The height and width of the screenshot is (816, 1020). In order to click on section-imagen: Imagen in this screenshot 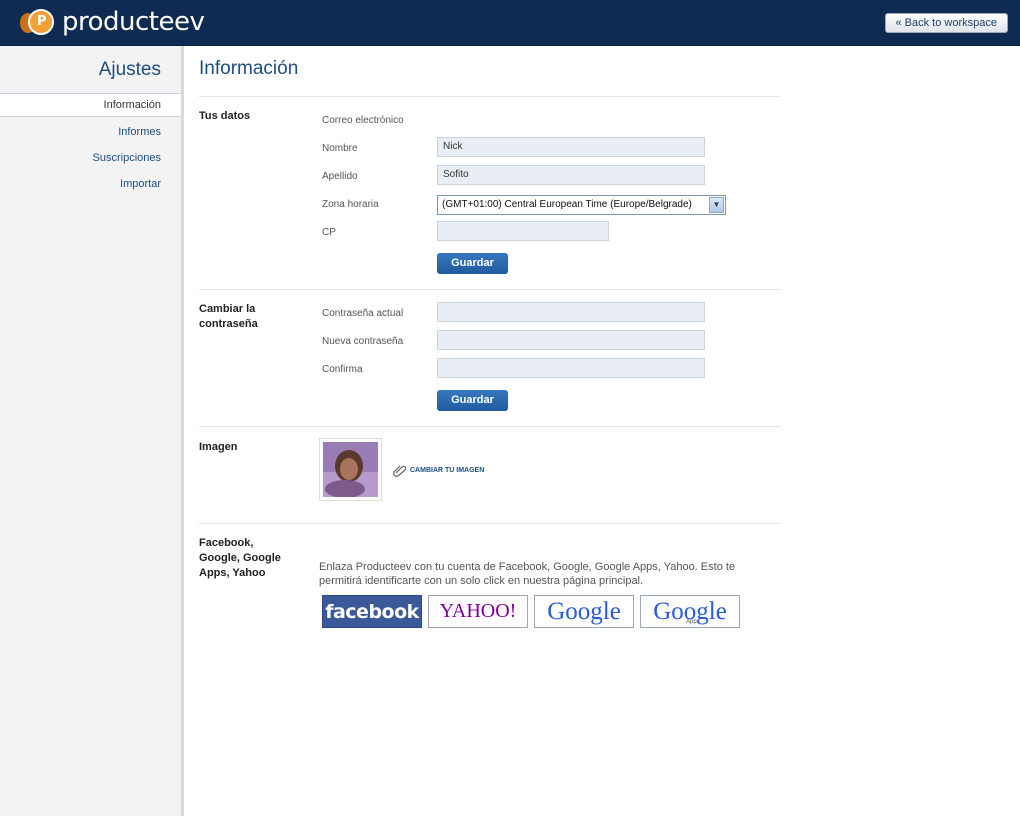, I will do `click(218, 447)`.